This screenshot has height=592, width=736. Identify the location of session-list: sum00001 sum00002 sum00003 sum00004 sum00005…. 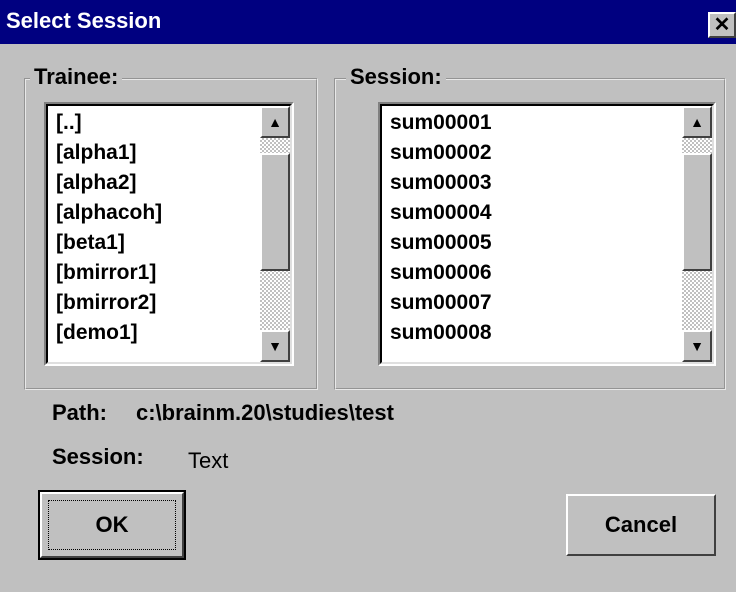
(441, 228).